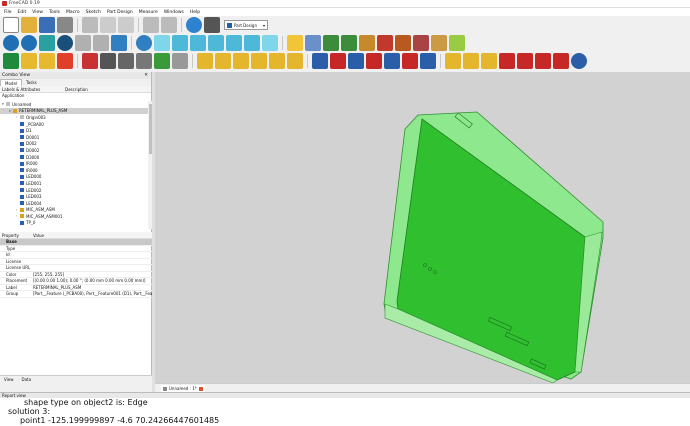 The image size is (690, 426). What do you see at coordinates (90, 25) in the screenshot?
I see `cut-icon` at bounding box center [90, 25].